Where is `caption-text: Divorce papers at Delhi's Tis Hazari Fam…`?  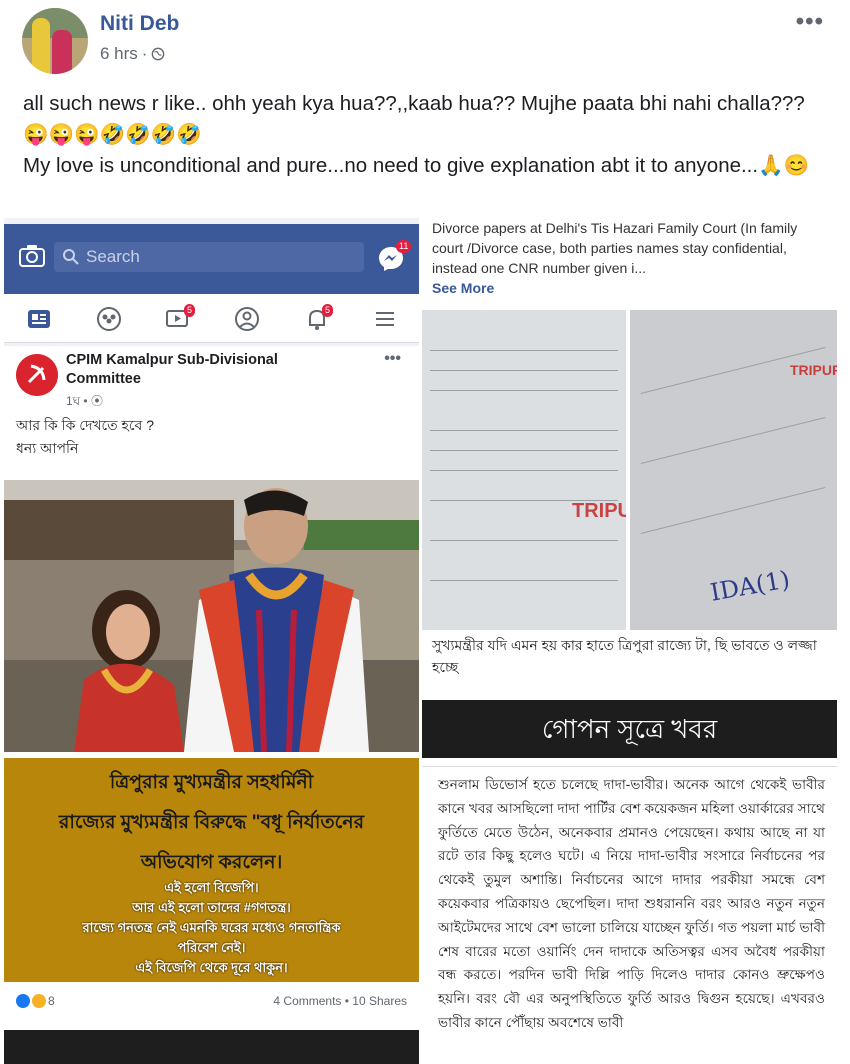
caption-text: Divorce papers at Delhi's Tis Hazari Fam… is located at coordinates (615, 248).